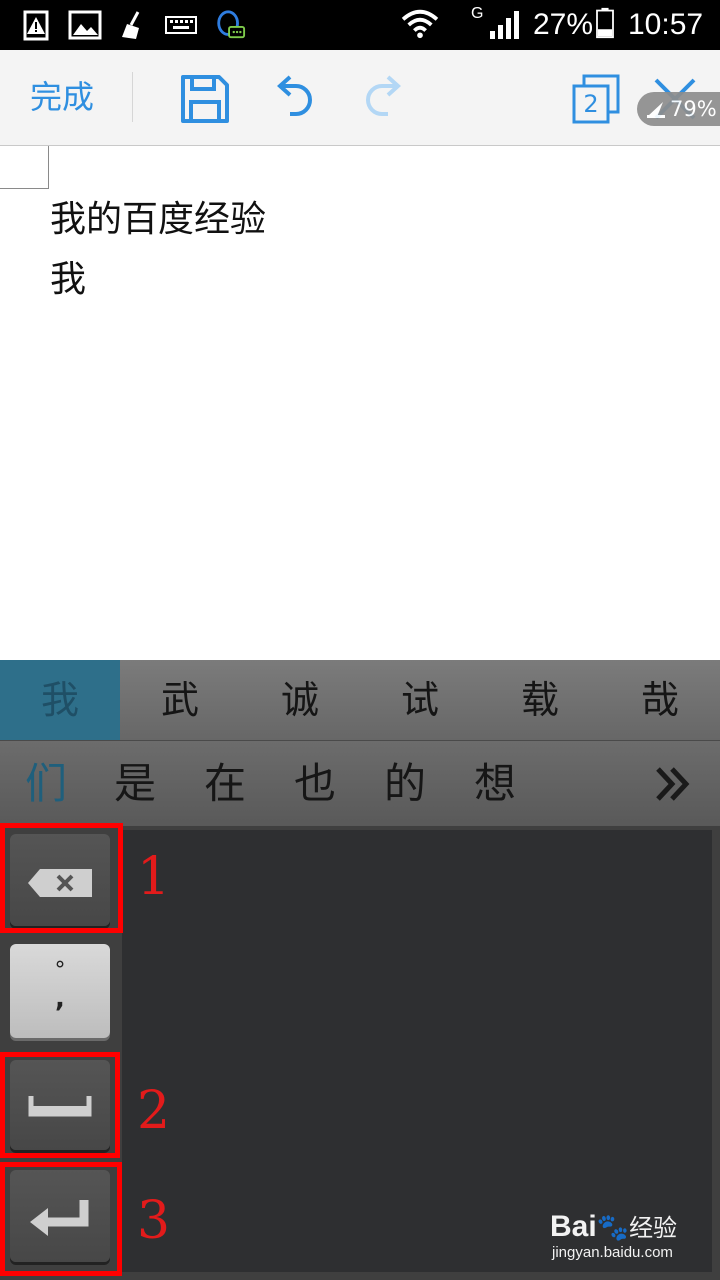  I want to click on page-corner-marker, so click(24, 167).